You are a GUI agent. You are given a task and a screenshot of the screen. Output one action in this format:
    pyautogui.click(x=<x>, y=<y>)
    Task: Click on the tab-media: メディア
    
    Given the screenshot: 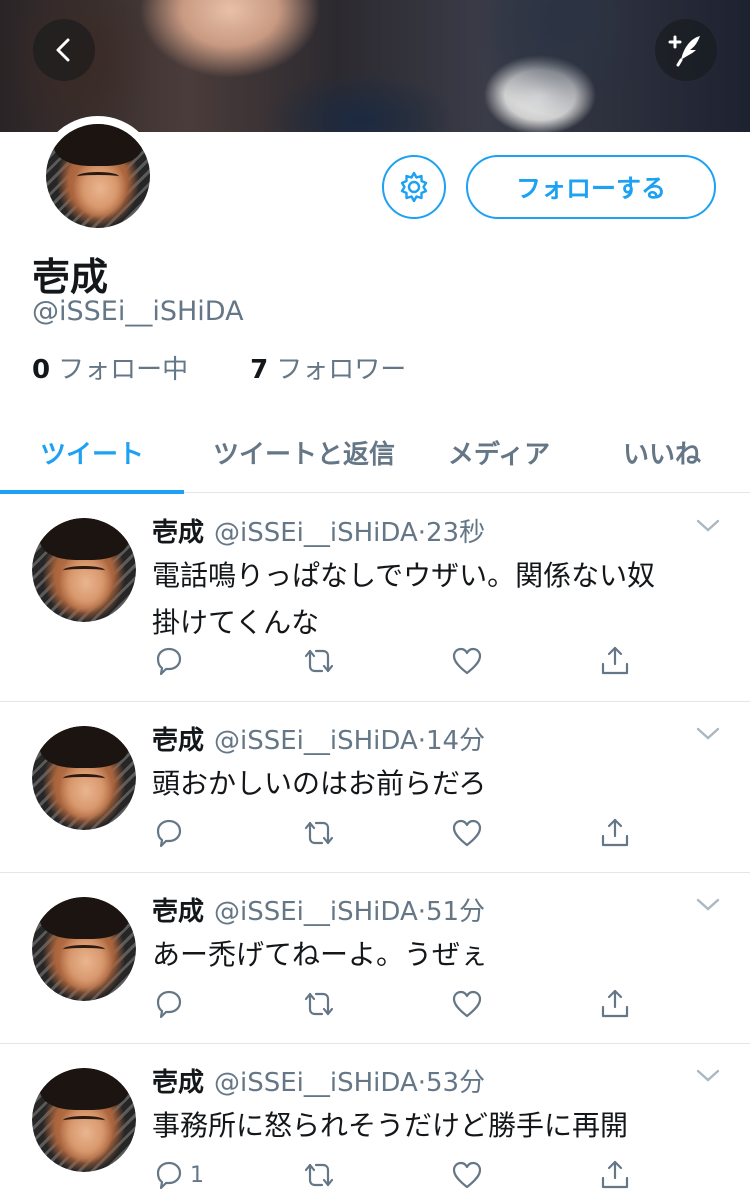 What is the action you would take?
    pyautogui.click(x=499, y=452)
    